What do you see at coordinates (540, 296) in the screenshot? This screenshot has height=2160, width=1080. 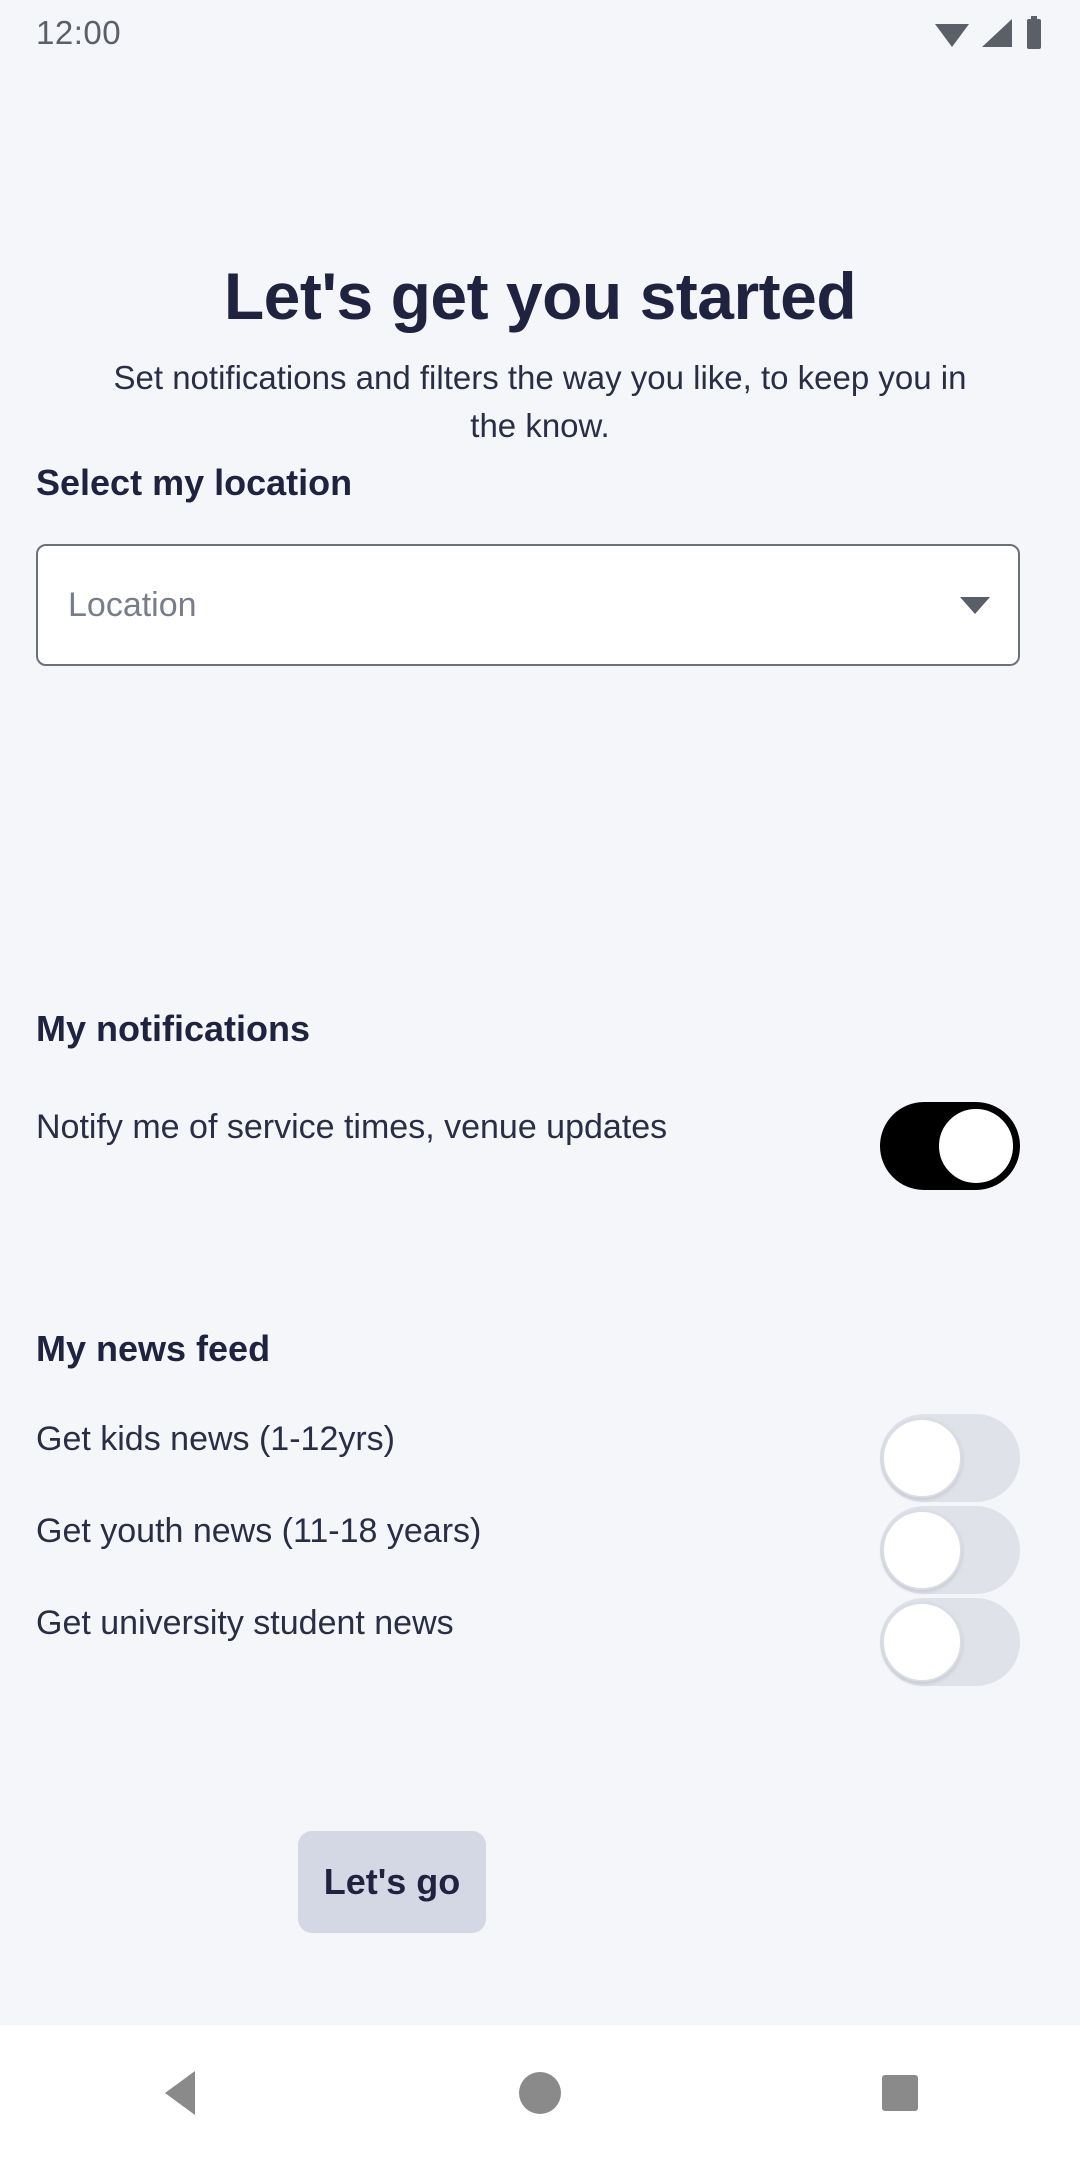 I see `page-title: Let's get you started` at bounding box center [540, 296].